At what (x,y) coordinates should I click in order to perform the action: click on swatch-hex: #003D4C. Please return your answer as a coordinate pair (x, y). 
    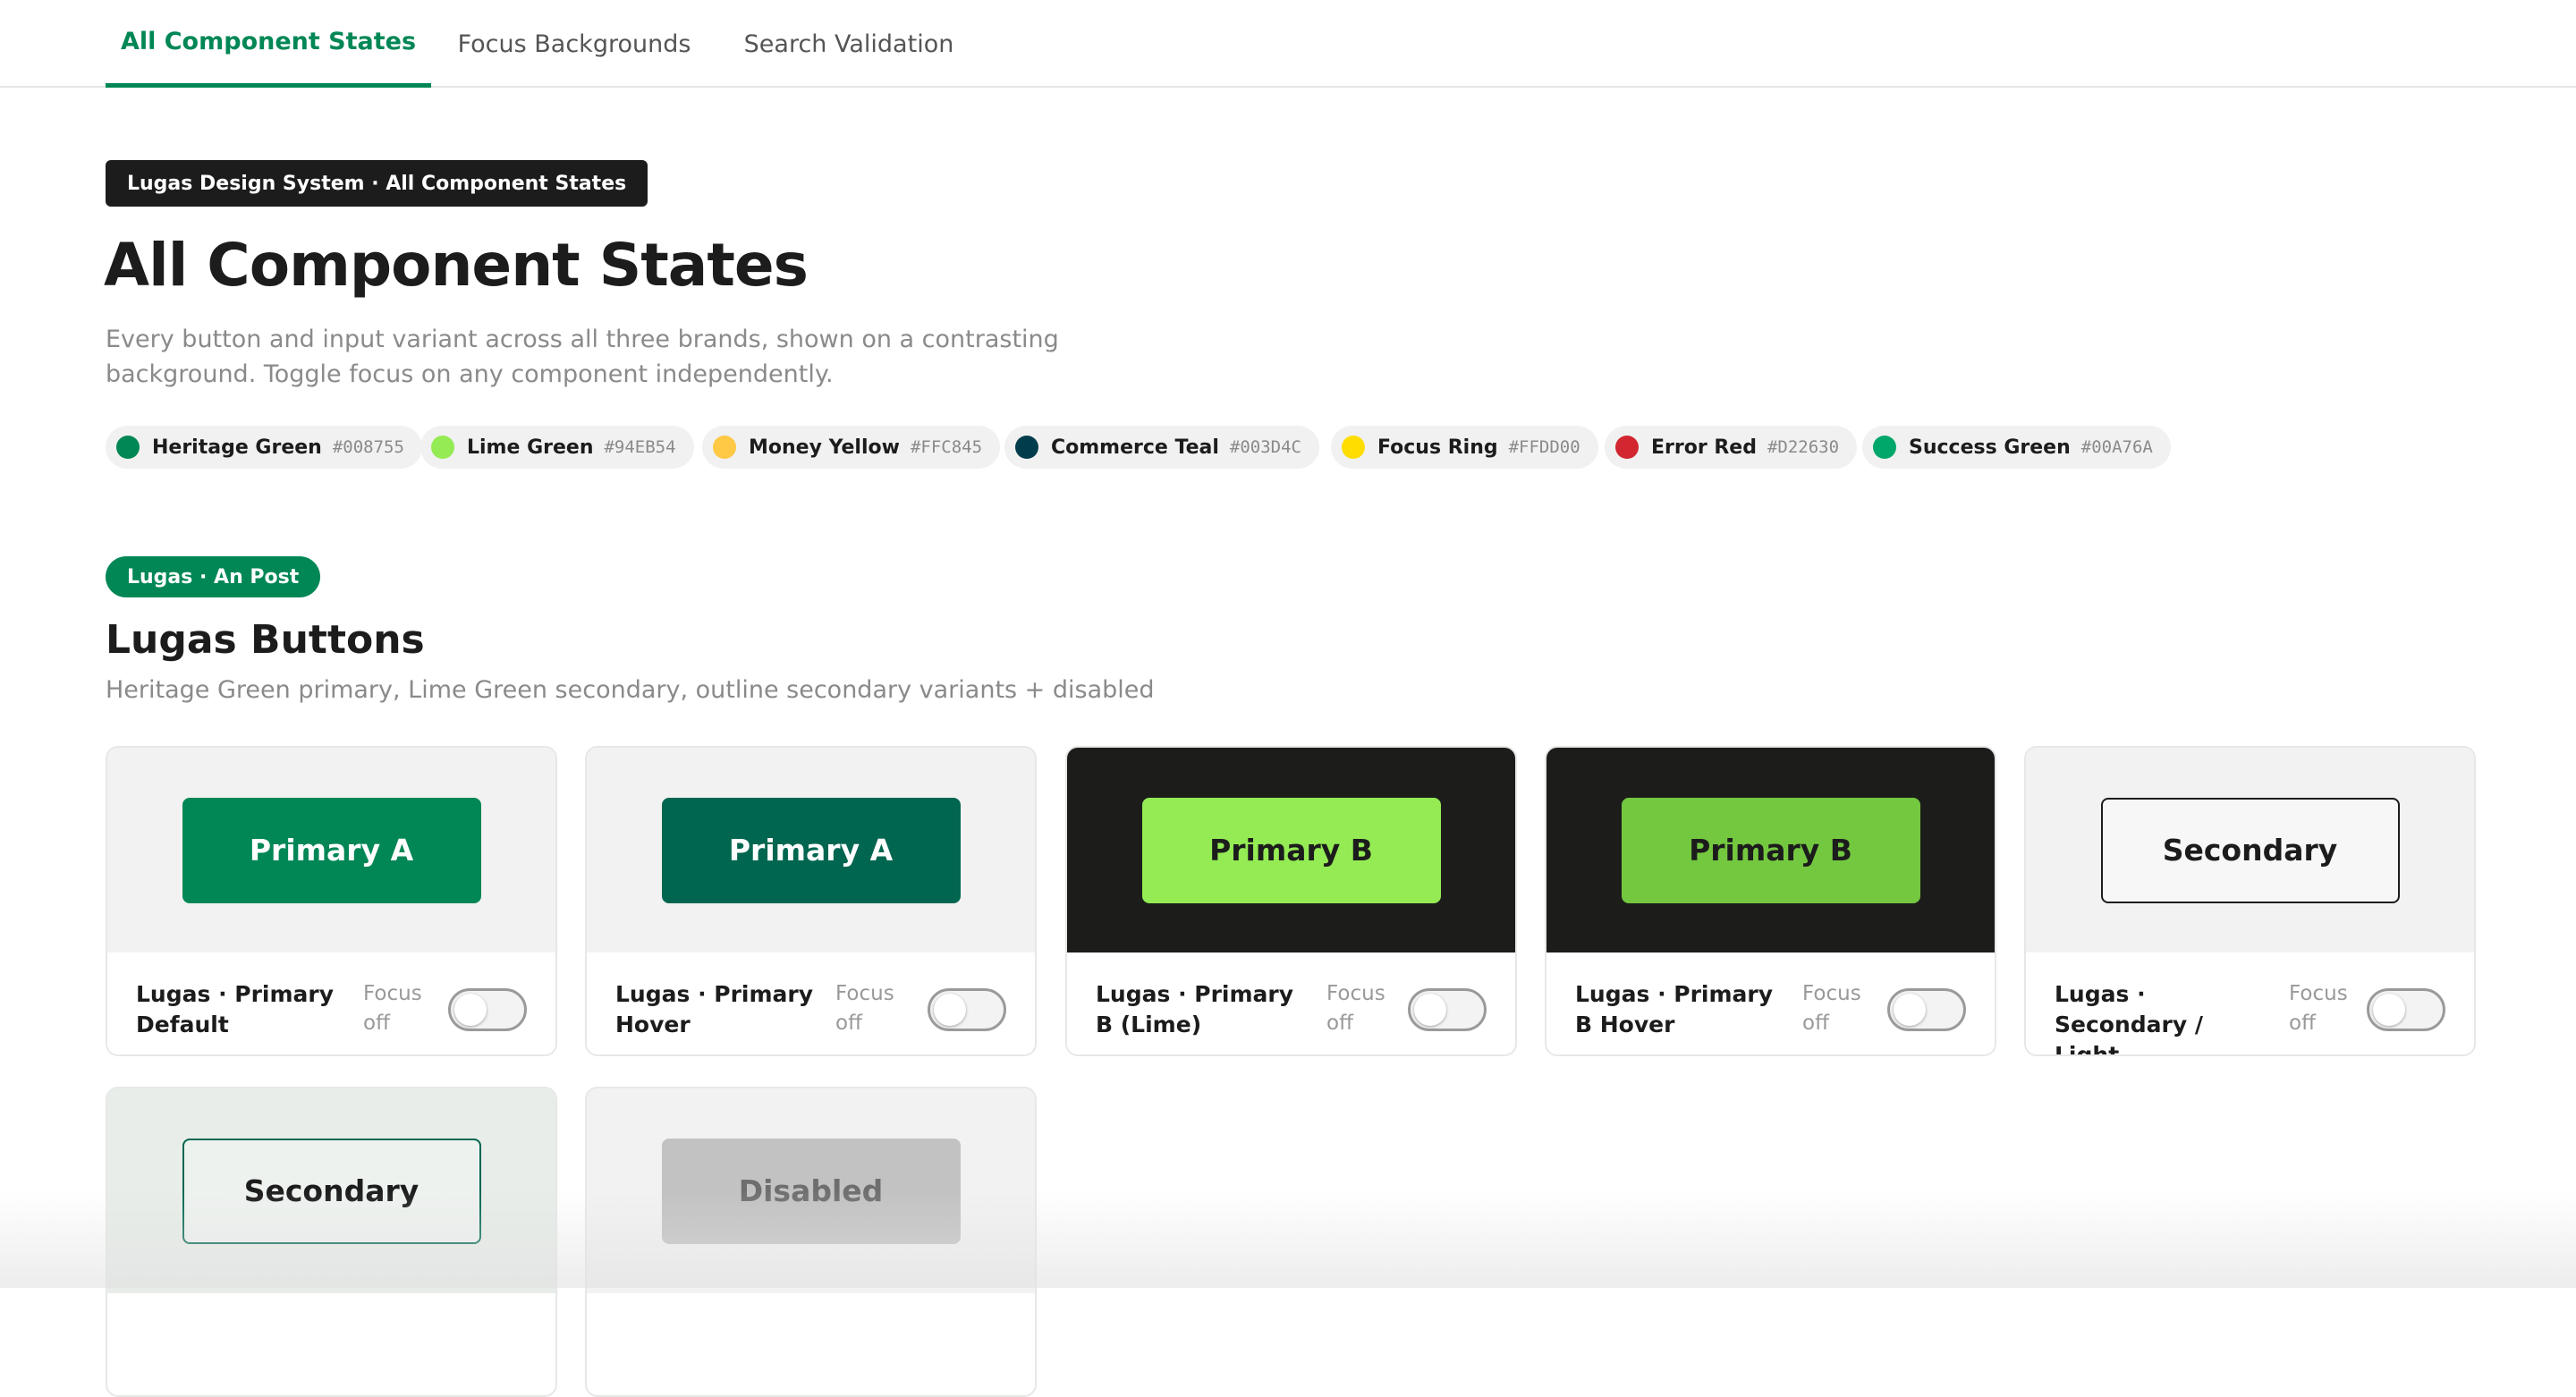
    Looking at the image, I should click on (1265, 447).